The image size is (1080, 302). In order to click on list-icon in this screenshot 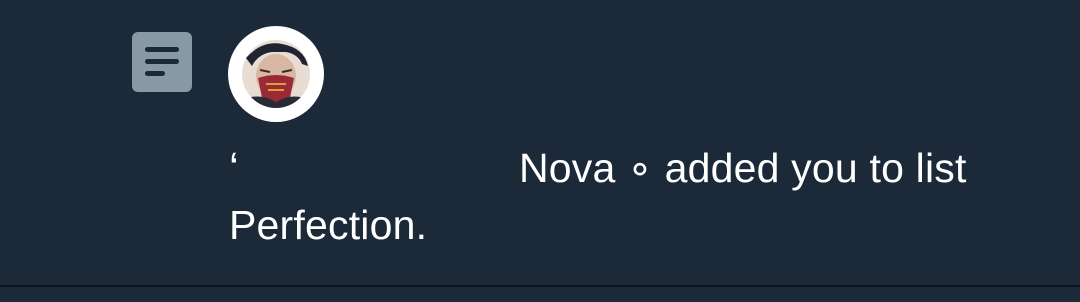, I will do `click(162, 62)`.